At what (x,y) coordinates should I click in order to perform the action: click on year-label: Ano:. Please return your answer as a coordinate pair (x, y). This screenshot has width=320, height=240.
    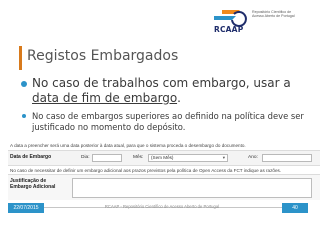
    Looking at the image, I should click on (253, 157).